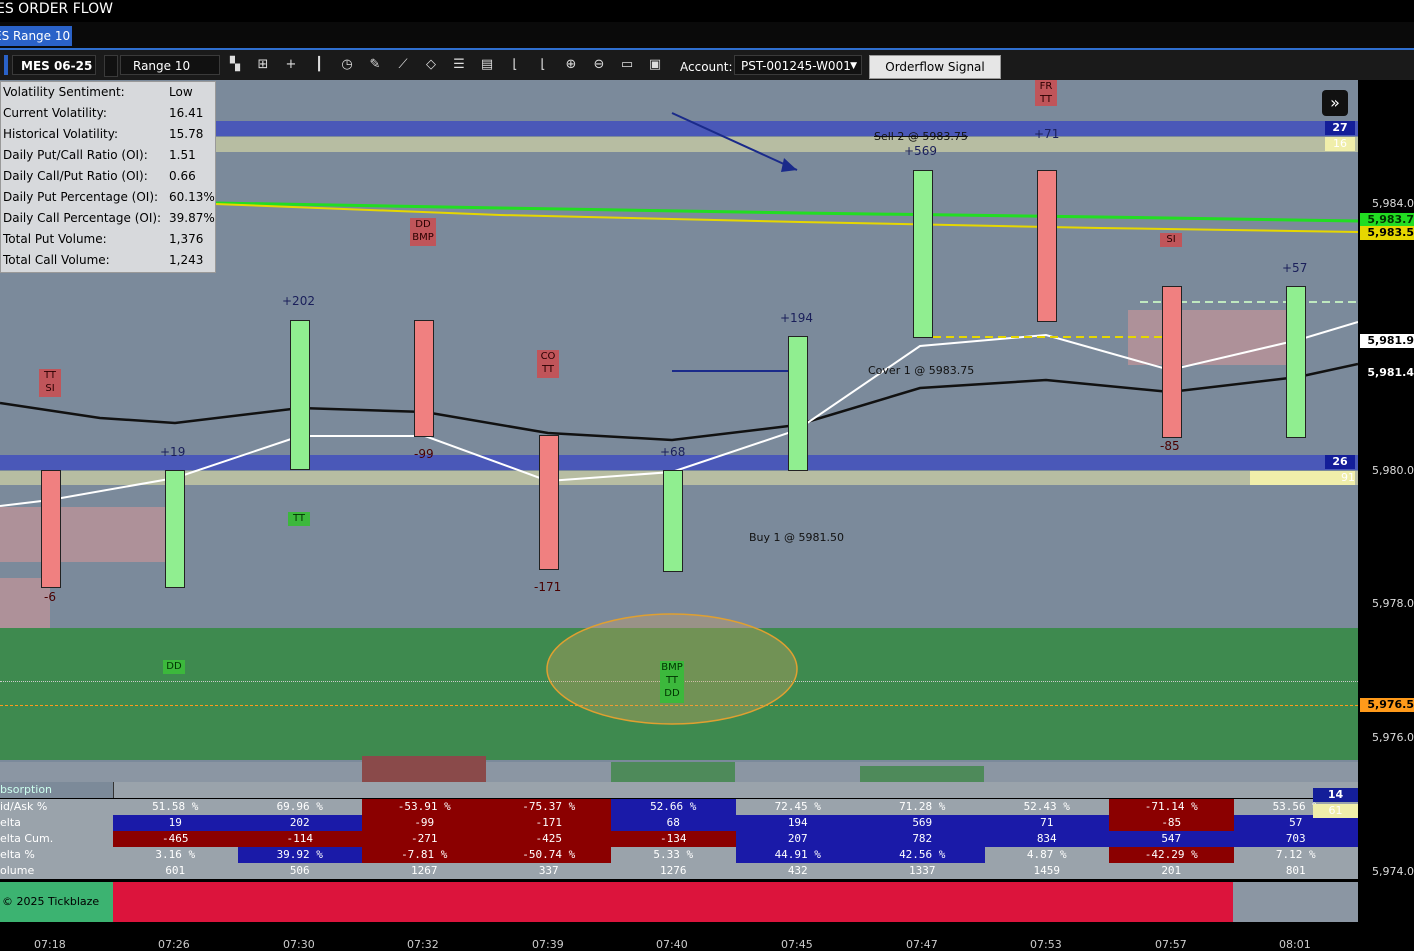  What do you see at coordinates (1172, 823) in the screenshot?
I see `table-cell: -85` at bounding box center [1172, 823].